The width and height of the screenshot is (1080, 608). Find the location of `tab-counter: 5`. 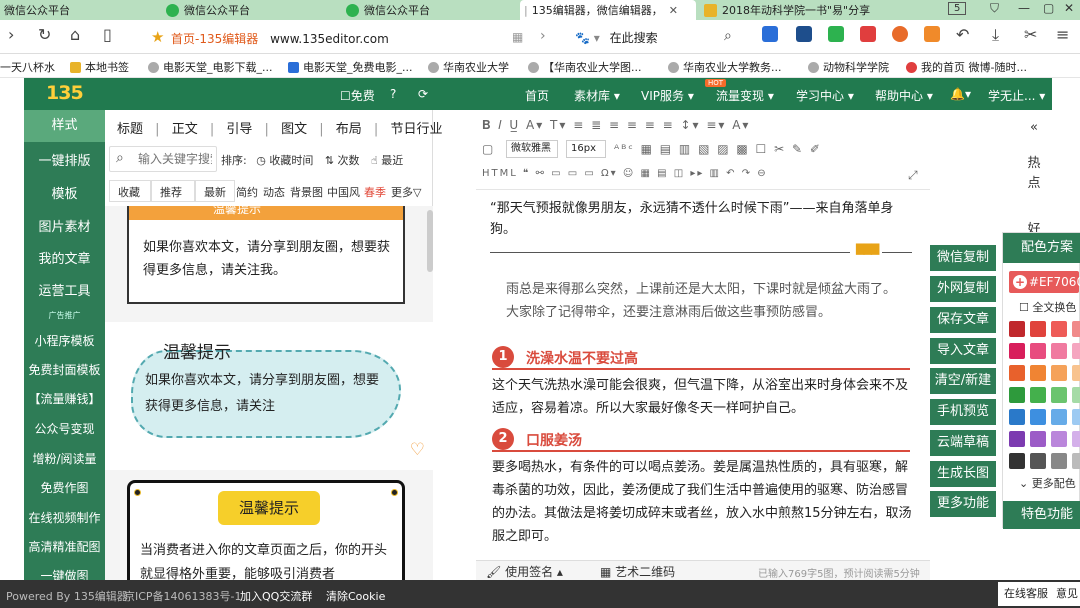

tab-counter: 5 is located at coordinates (957, 8).